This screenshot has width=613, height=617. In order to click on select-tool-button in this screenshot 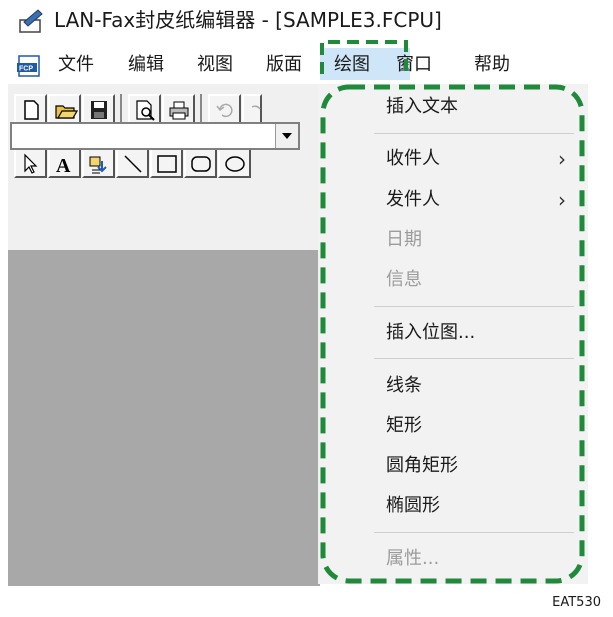, I will do `click(30, 163)`.